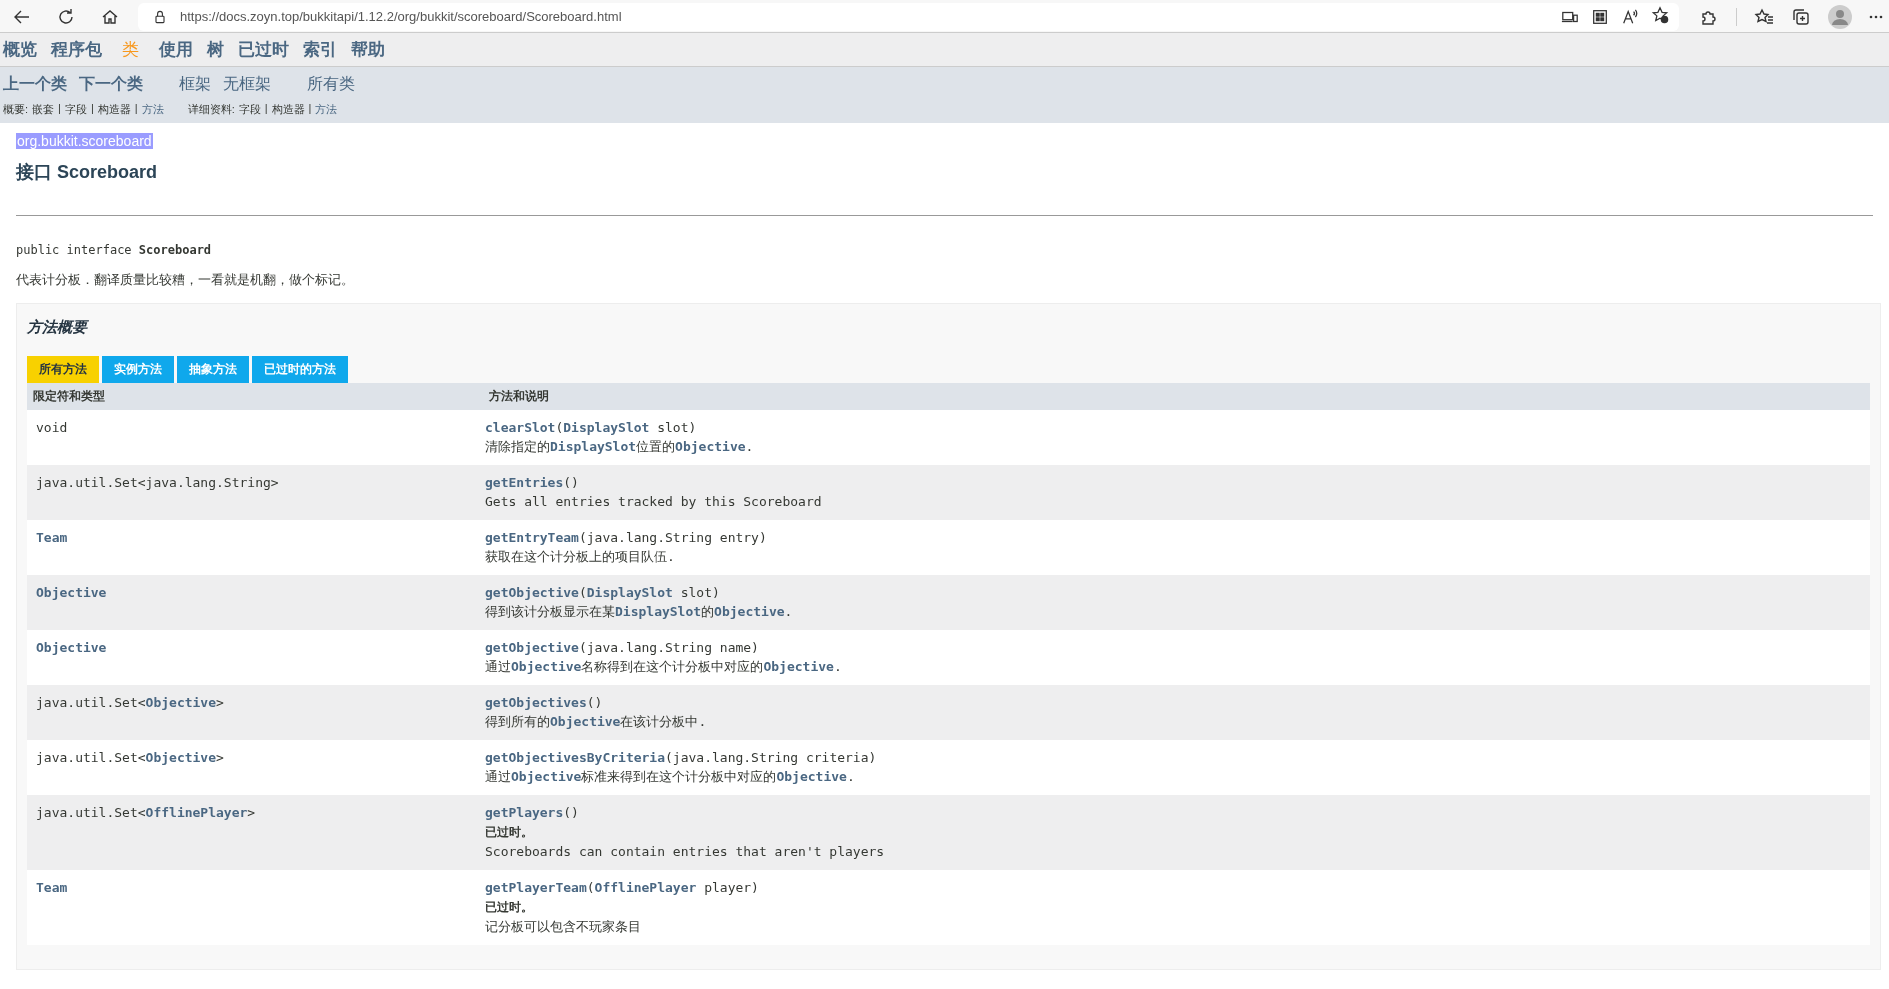 The image size is (1889, 989). Describe the element at coordinates (114, 250) in the screenshot. I see `class-signature: public interface Scoreboard` at that location.